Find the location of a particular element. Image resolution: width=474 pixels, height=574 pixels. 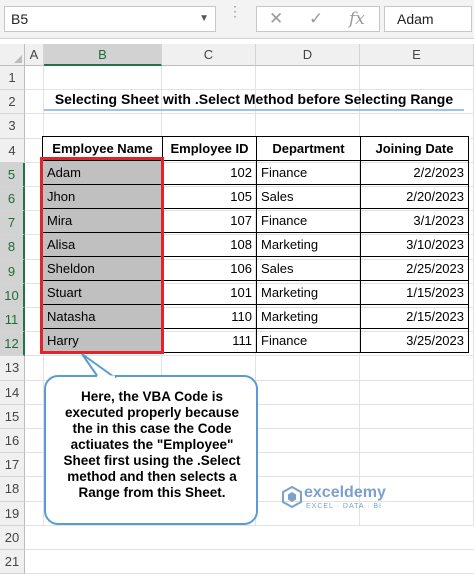

select-all-corner is located at coordinates (12, 55).